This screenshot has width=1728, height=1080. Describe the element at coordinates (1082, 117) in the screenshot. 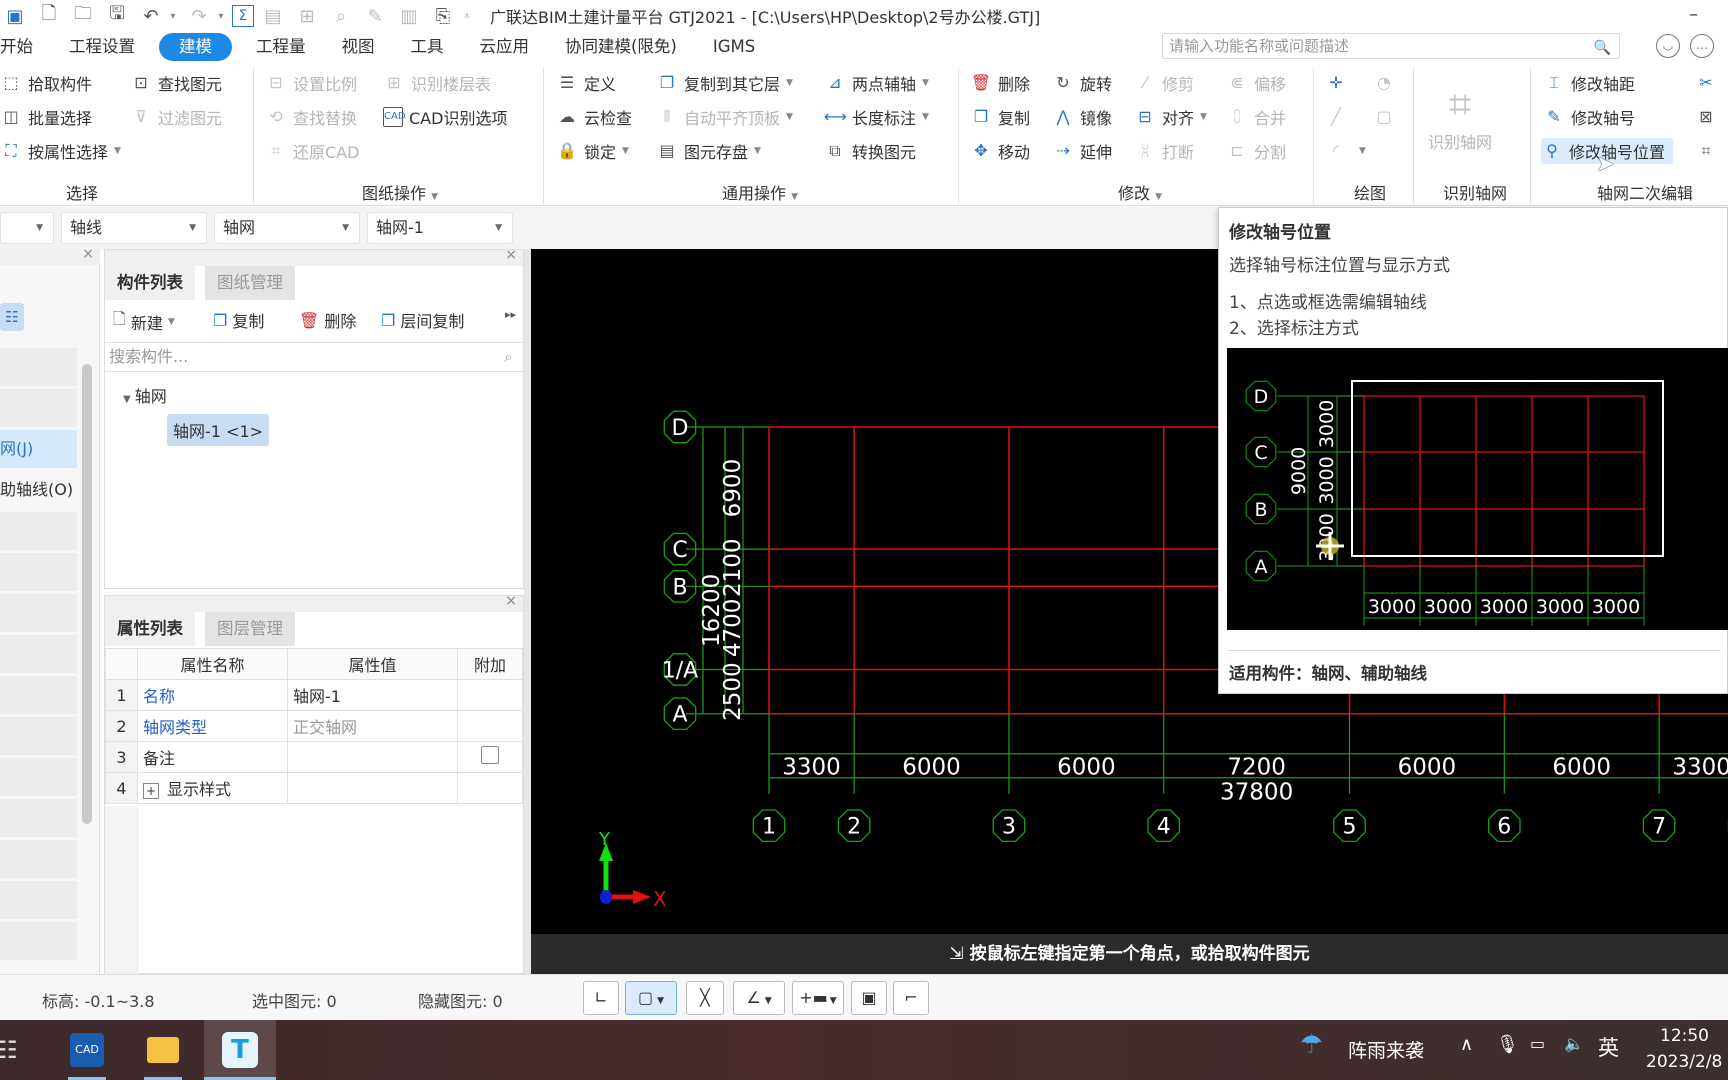

I see `mirror-button: ⋀ 镜像` at that location.